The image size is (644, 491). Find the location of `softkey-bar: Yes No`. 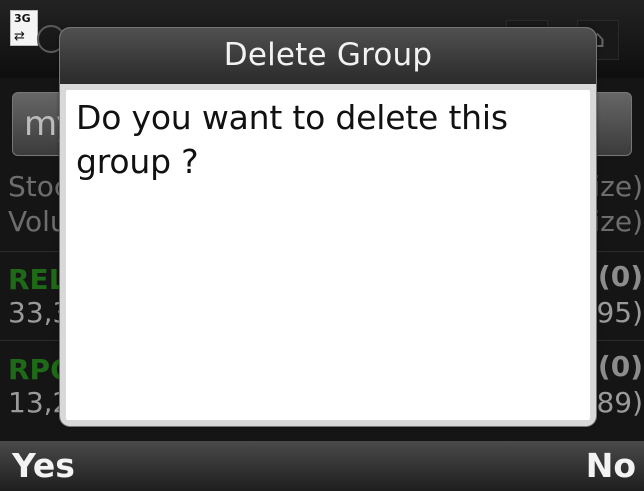

softkey-bar: Yes No is located at coordinates (322, 466).